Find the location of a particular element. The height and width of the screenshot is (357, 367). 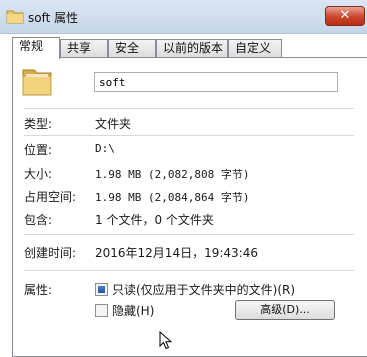

contains-value: 1 个文件，0 个文件夹 is located at coordinates (154, 220).